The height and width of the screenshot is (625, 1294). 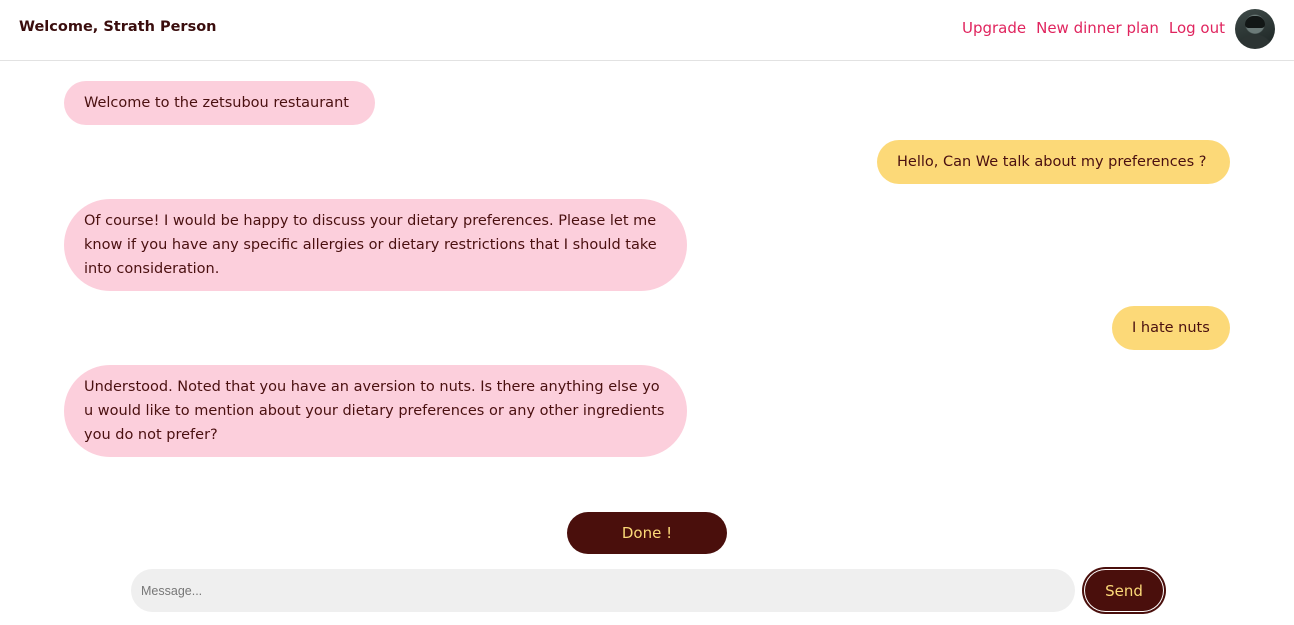 What do you see at coordinates (647, 533) in the screenshot?
I see `done-button: Done !` at bounding box center [647, 533].